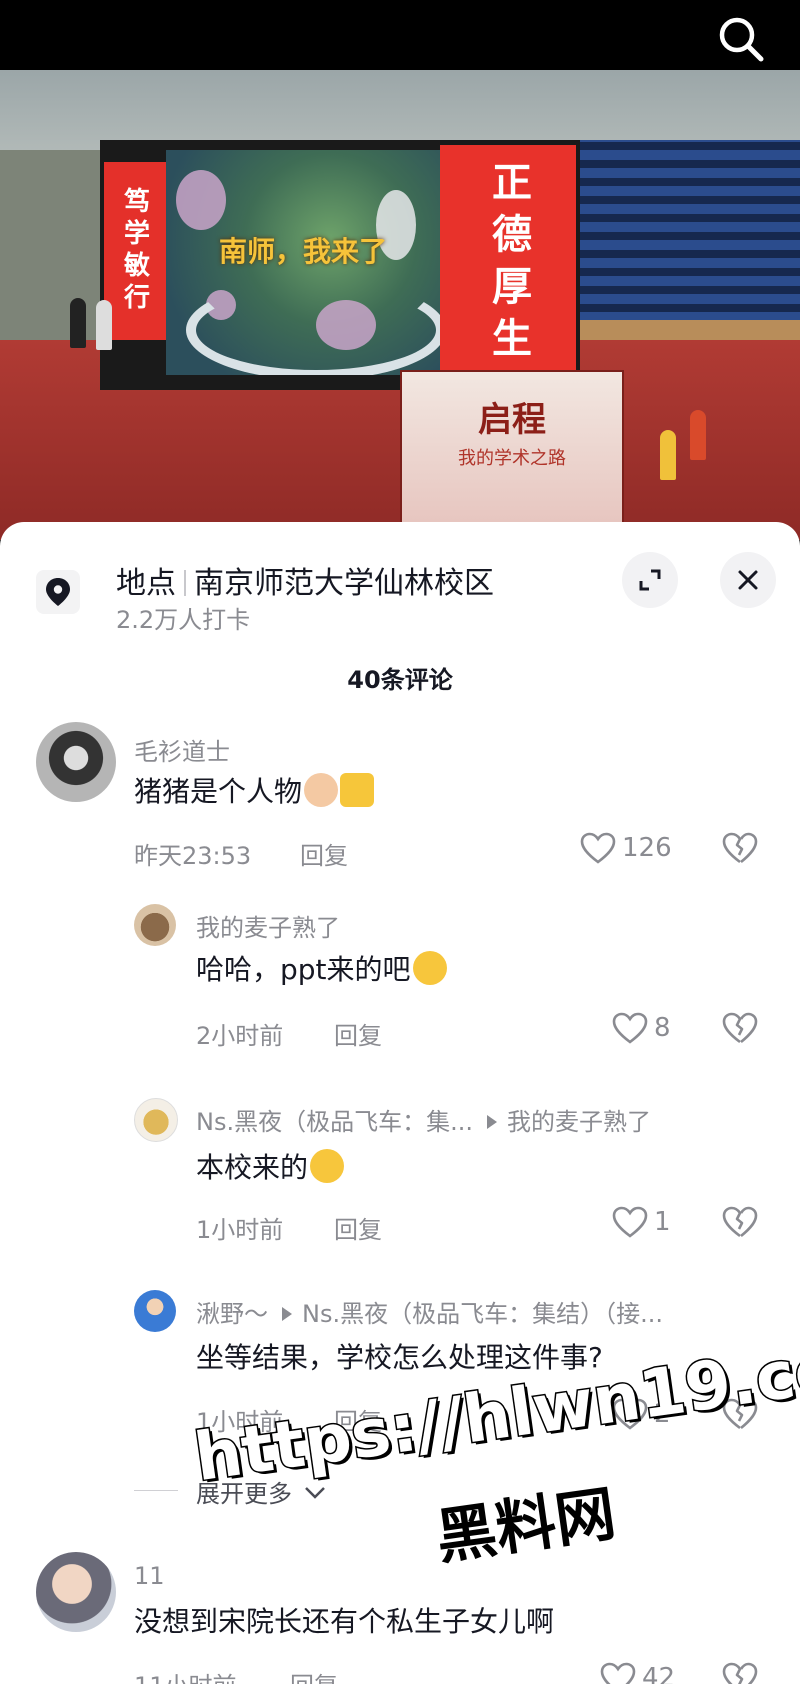  I want to click on expand-button, so click(650, 580).